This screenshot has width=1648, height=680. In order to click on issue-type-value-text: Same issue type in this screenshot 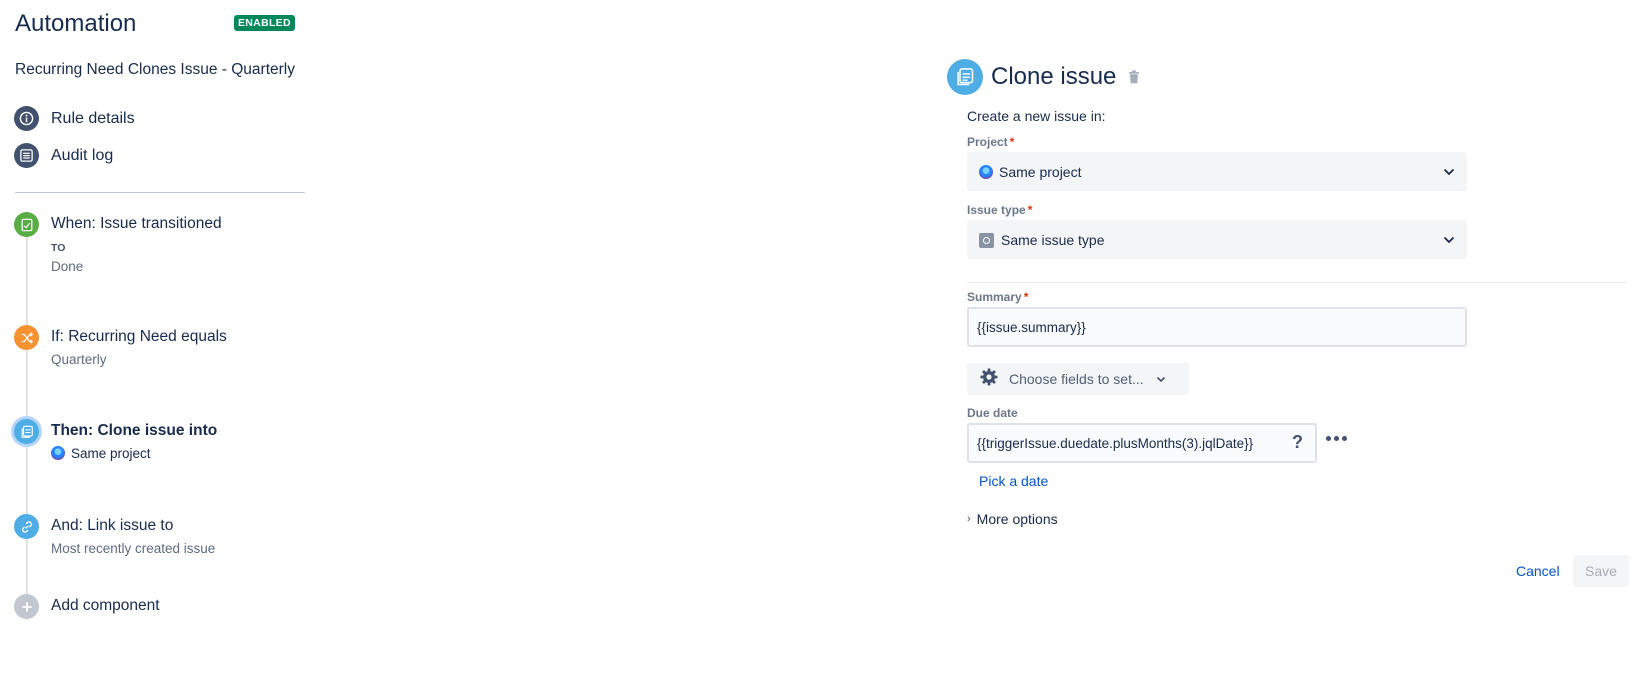, I will do `click(1053, 239)`.